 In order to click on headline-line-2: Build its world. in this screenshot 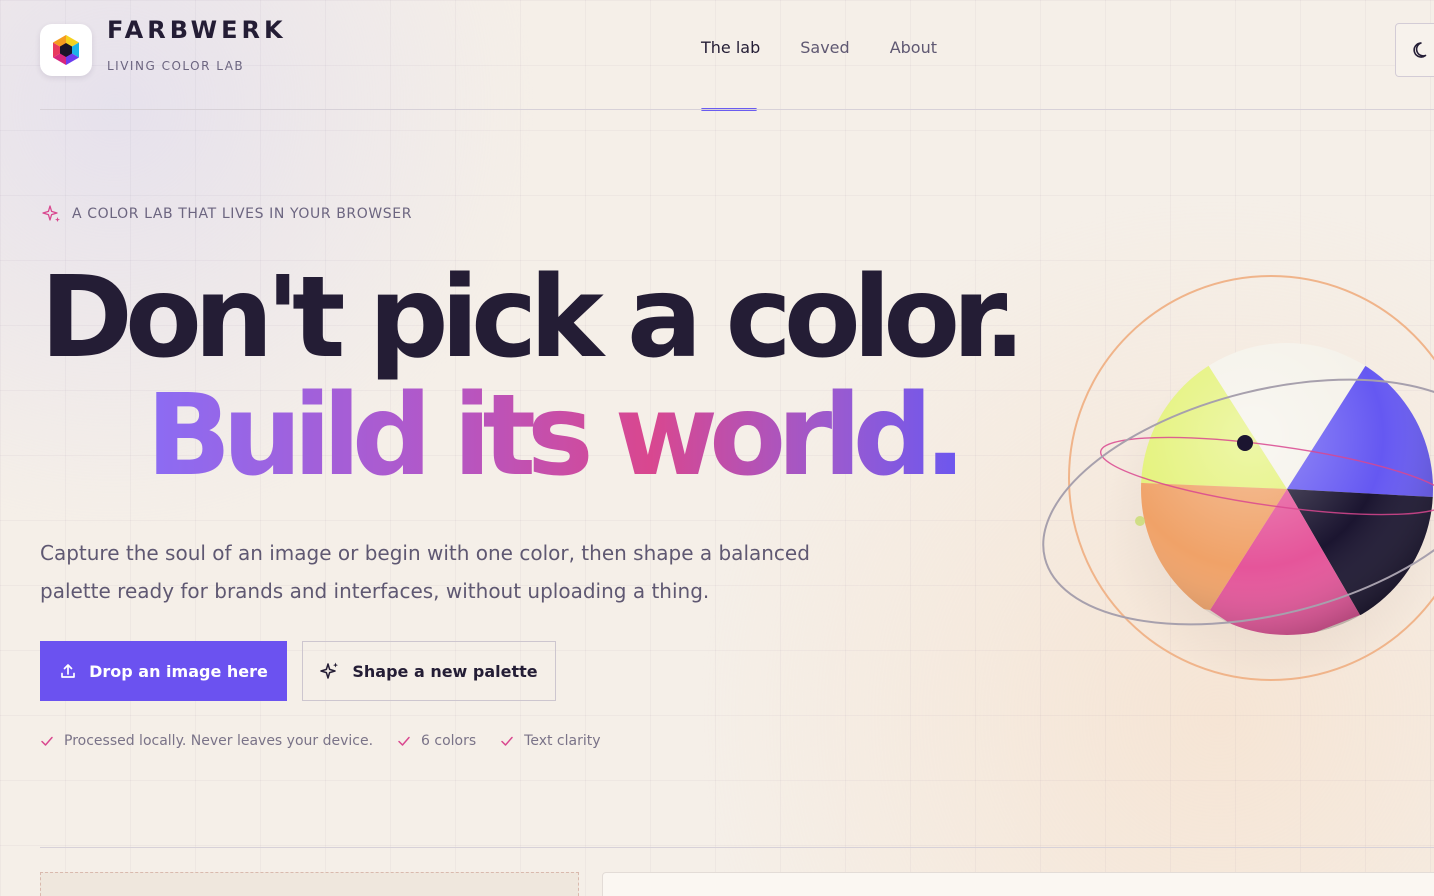, I will do `click(556, 436)`.